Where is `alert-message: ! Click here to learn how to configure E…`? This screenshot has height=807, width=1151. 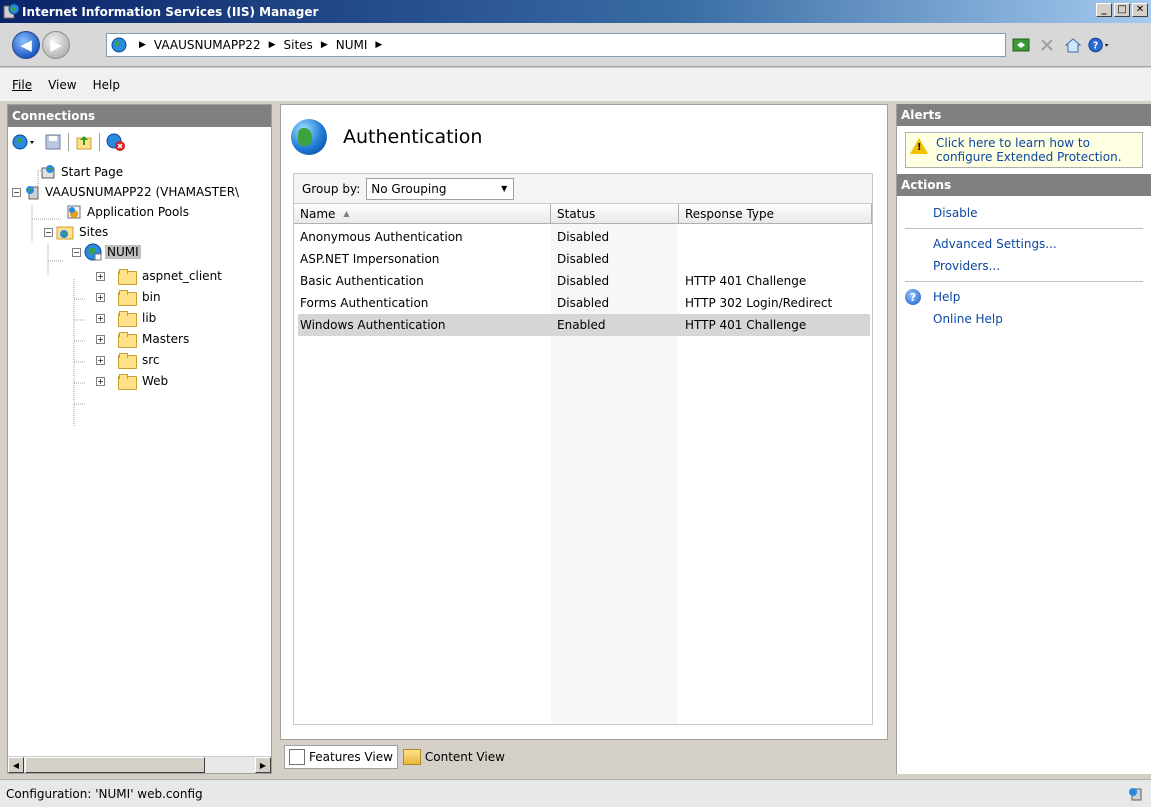 alert-message: ! Click here to learn how to configure E… is located at coordinates (1024, 150).